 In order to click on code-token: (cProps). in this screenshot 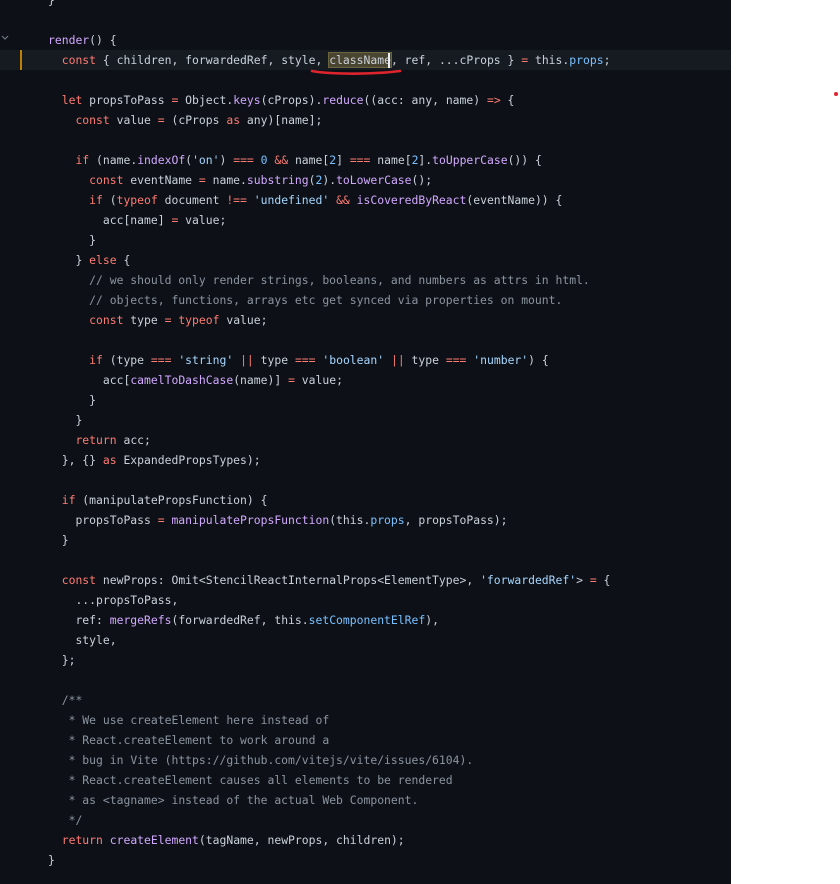, I will do `click(291, 100)`.